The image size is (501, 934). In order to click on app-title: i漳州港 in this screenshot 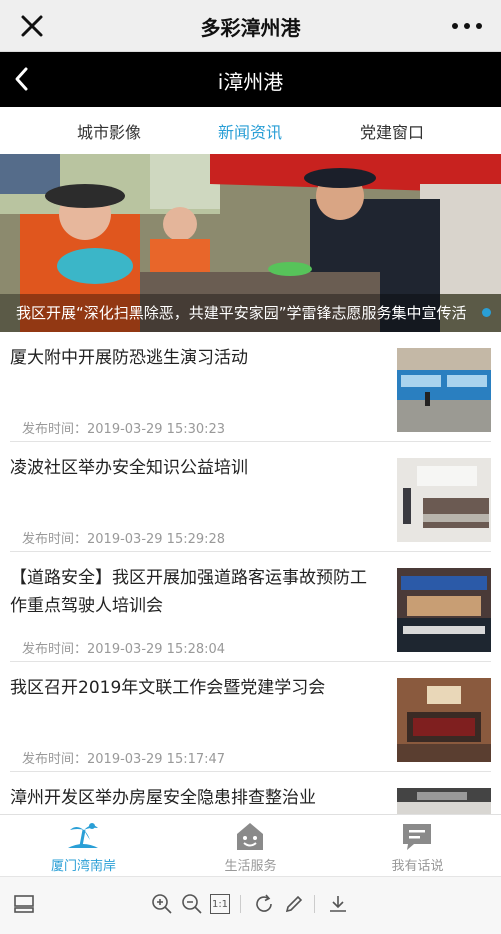, I will do `click(250, 82)`.